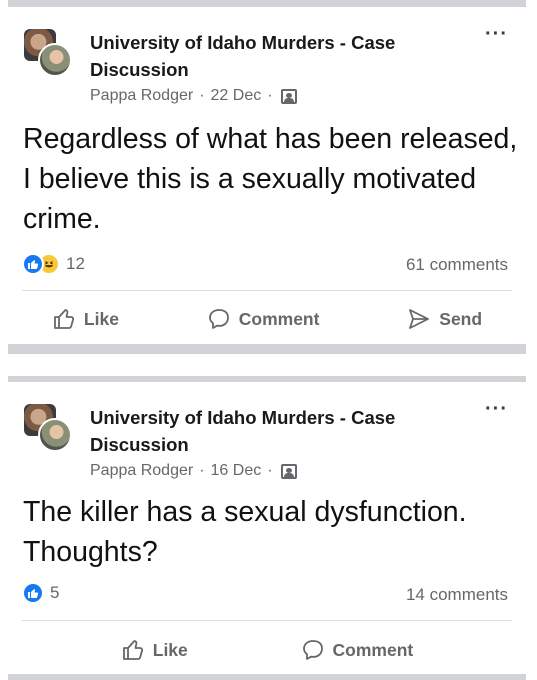 The image size is (537, 680). I want to click on post-actions: Like Comment, so click(267, 650).